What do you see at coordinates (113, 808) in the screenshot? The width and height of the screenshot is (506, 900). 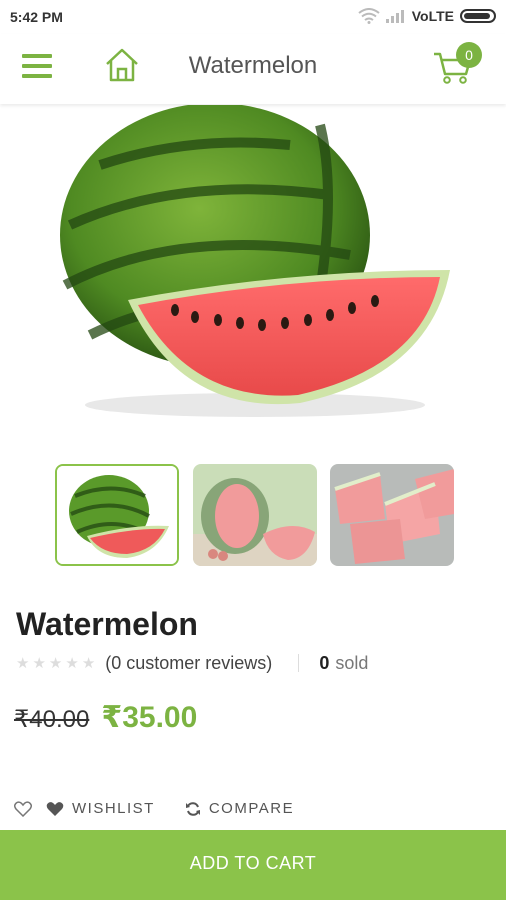 I see `wishlist-label: WISHLIST` at bounding box center [113, 808].